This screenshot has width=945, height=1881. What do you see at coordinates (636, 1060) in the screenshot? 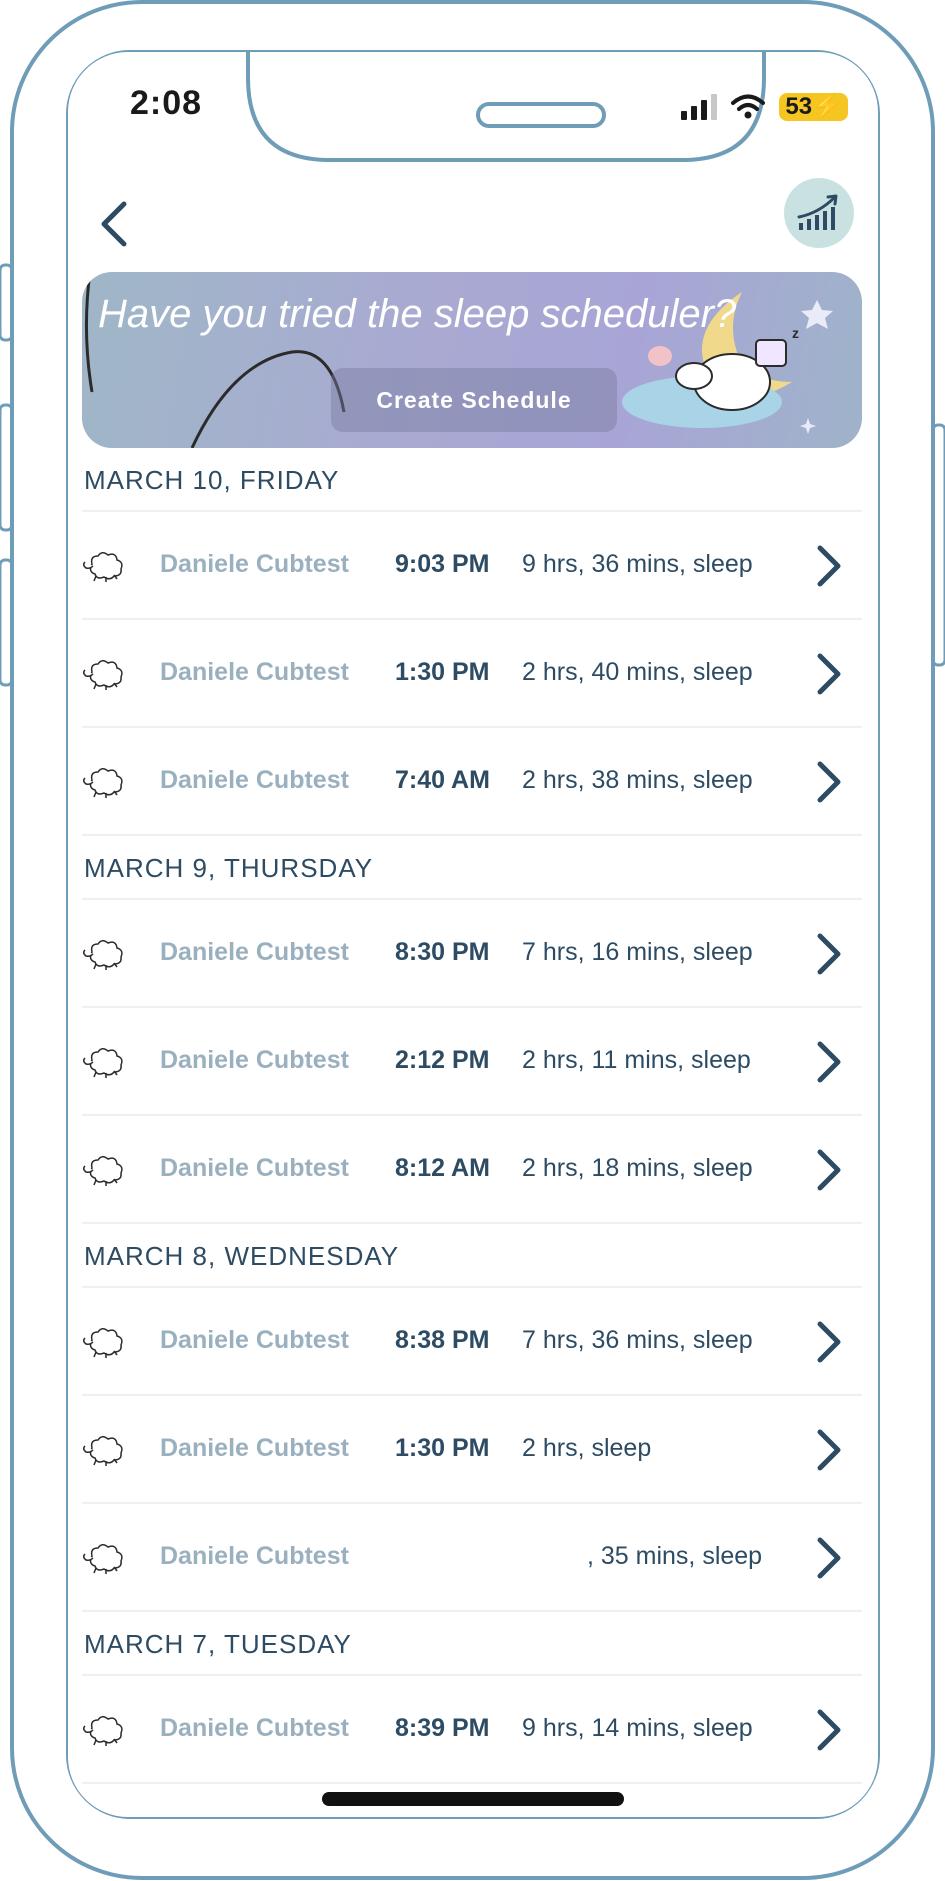
I see `entry-duration: 2 hrs, 11 mins, sleep` at bounding box center [636, 1060].